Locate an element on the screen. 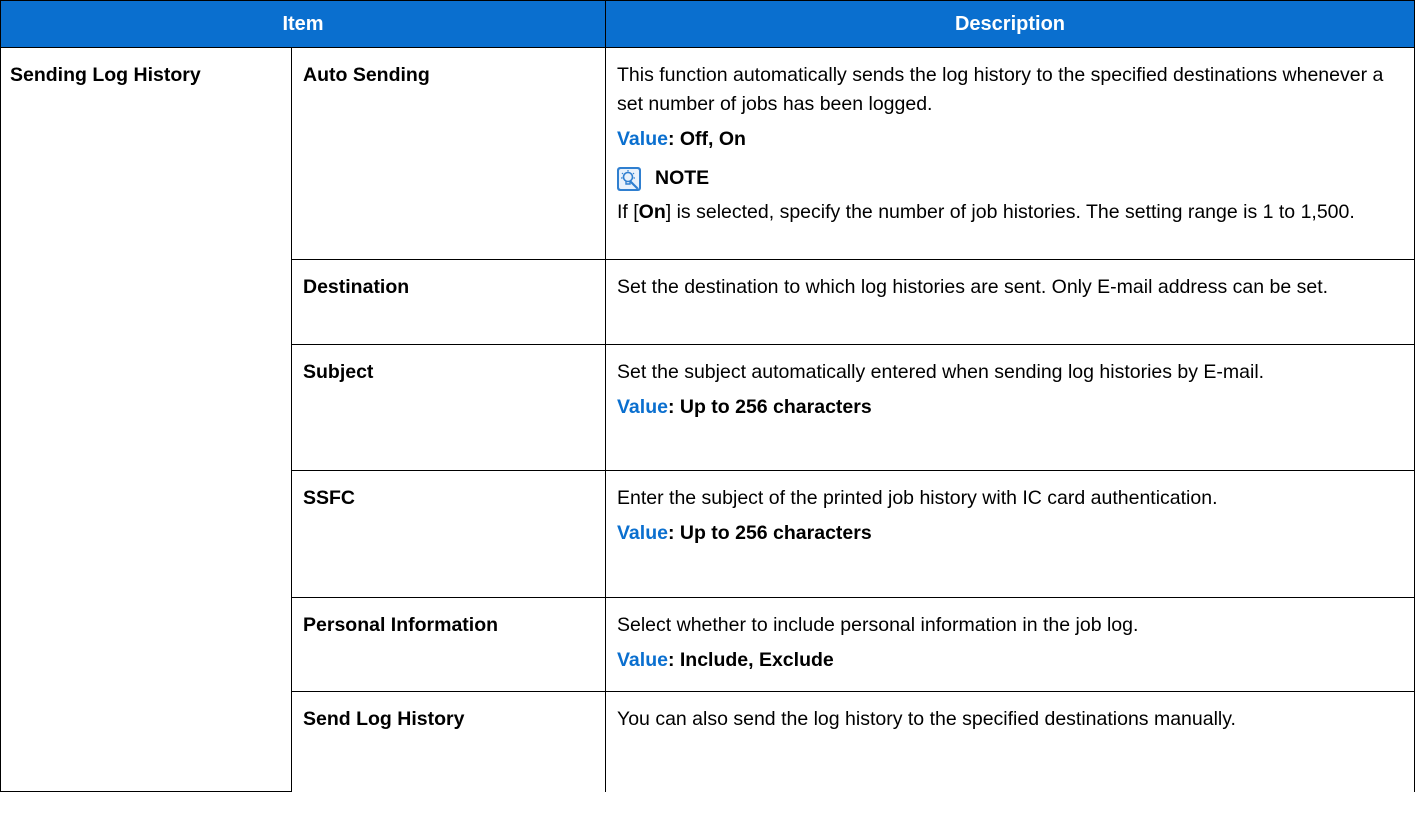 The height and width of the screenshot is (825, 1415). item-label: Auto Sending is located at coordinates (448, 153).